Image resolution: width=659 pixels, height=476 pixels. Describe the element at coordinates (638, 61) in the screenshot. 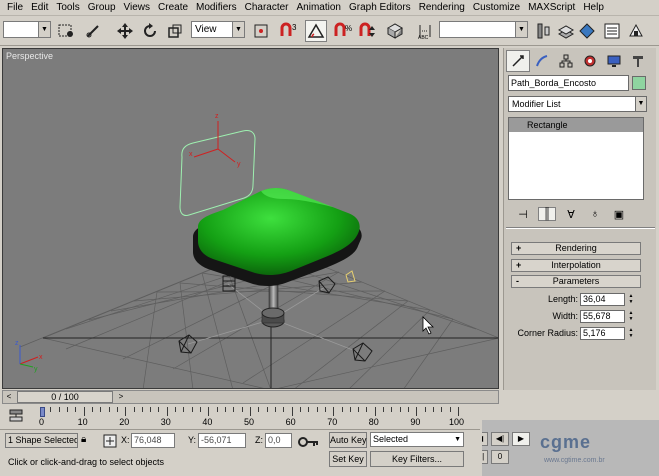

I see `utilities-tab-icon` at that location.